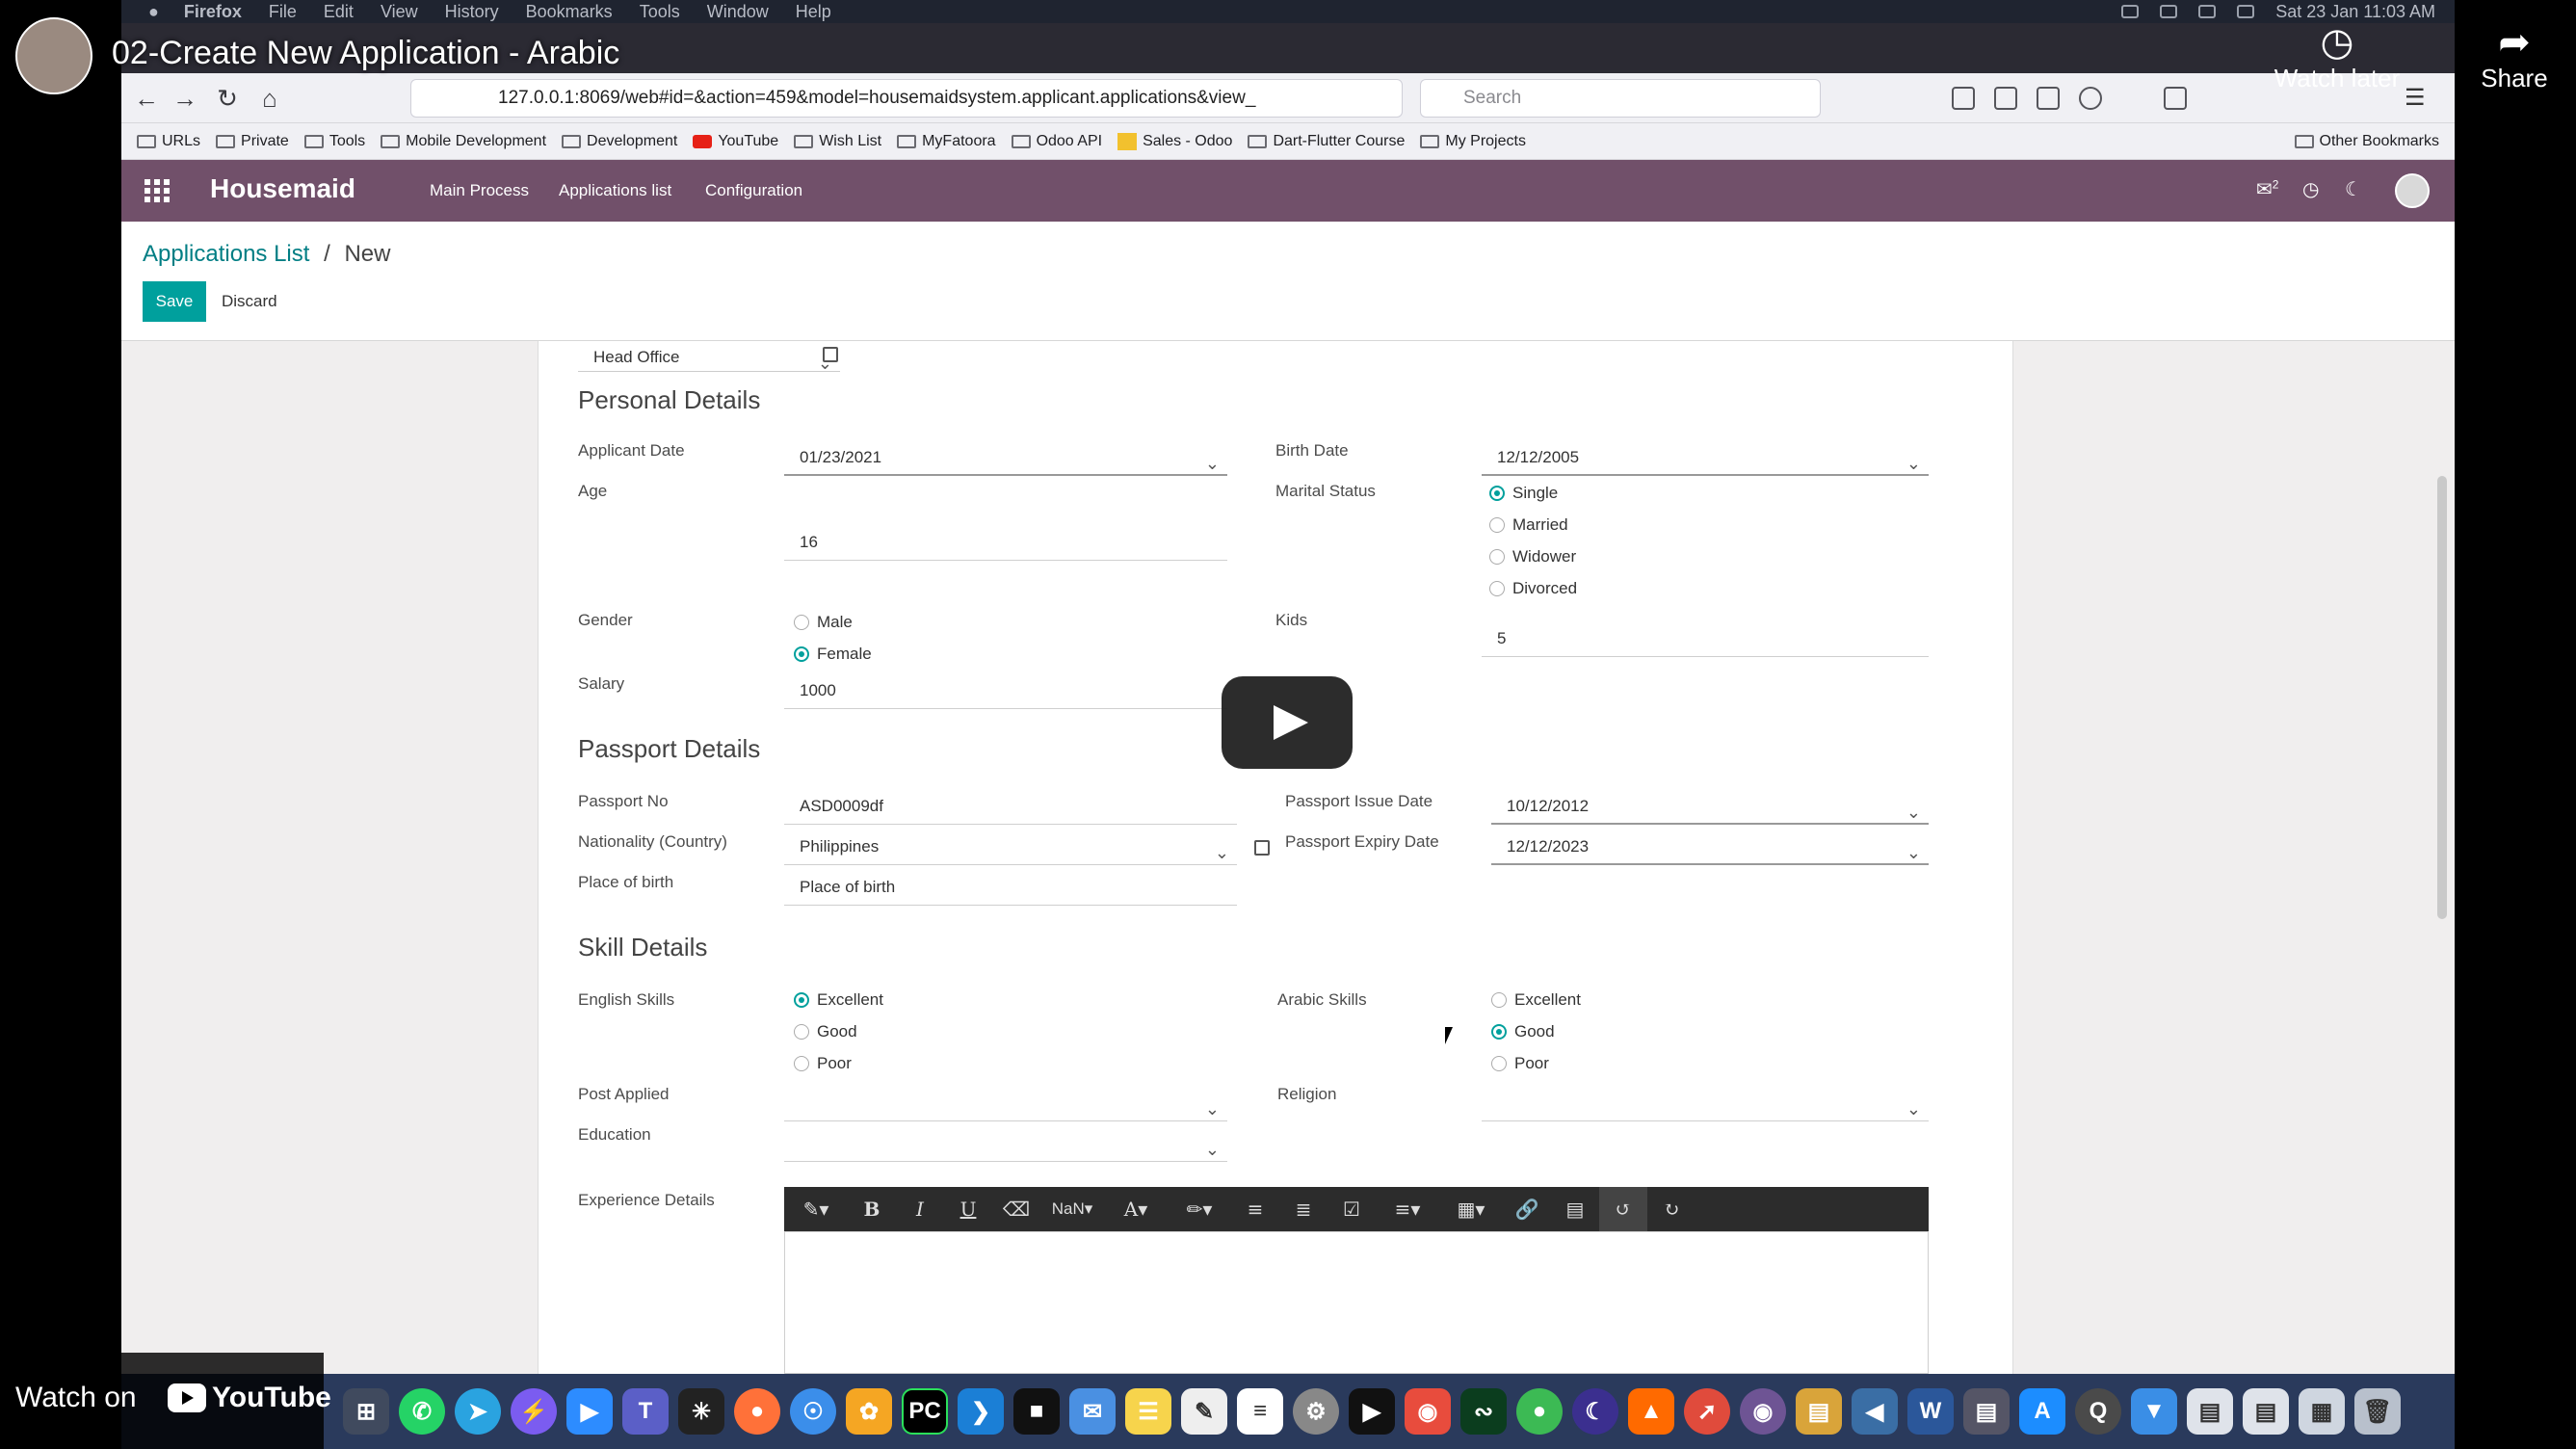 The height and width of the screenshot is (1449, 2576). What do you see at coordinates (925, 1411) in the screenshot?
I see `pycharm-icon: PC` at bounding box center [925, 1411].